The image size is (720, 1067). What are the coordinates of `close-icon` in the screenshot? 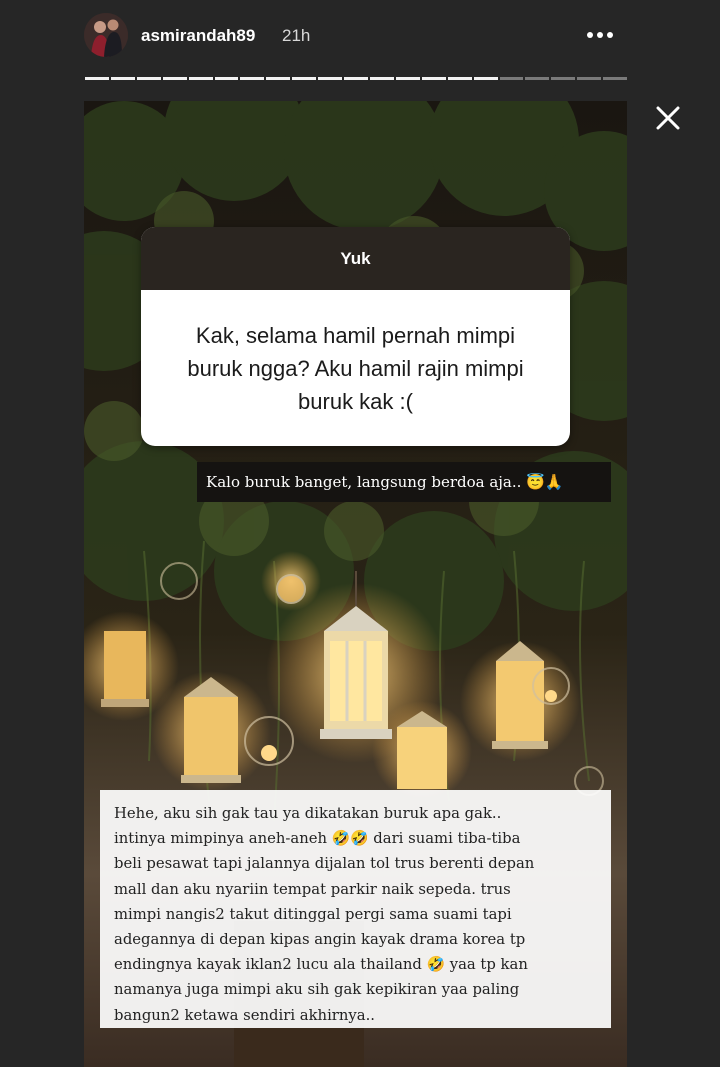 It's located at (668, 118).